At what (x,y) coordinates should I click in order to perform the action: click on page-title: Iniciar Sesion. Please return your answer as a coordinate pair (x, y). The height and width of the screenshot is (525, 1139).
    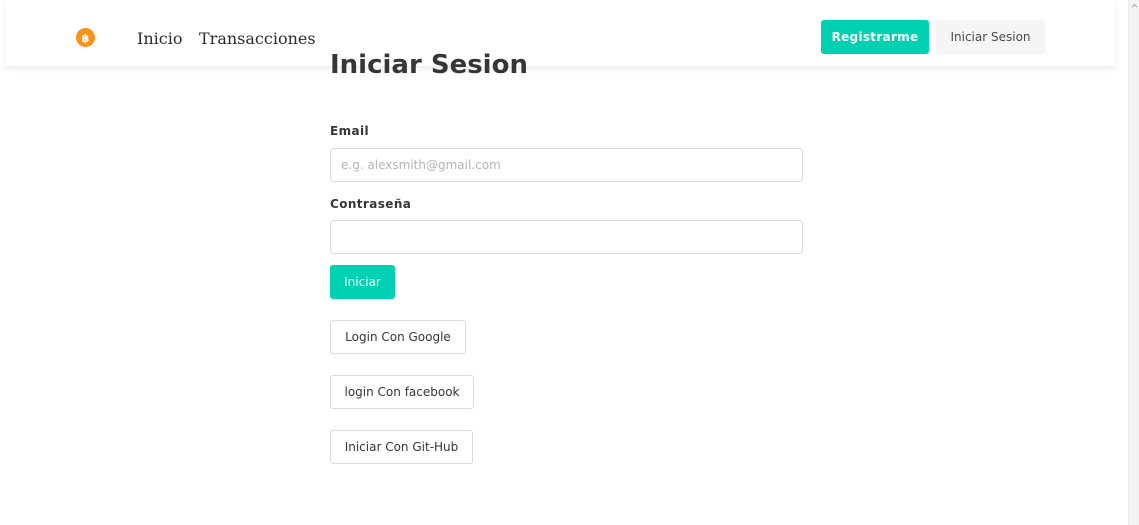
    Looking at the image, I should click on (429, 65).